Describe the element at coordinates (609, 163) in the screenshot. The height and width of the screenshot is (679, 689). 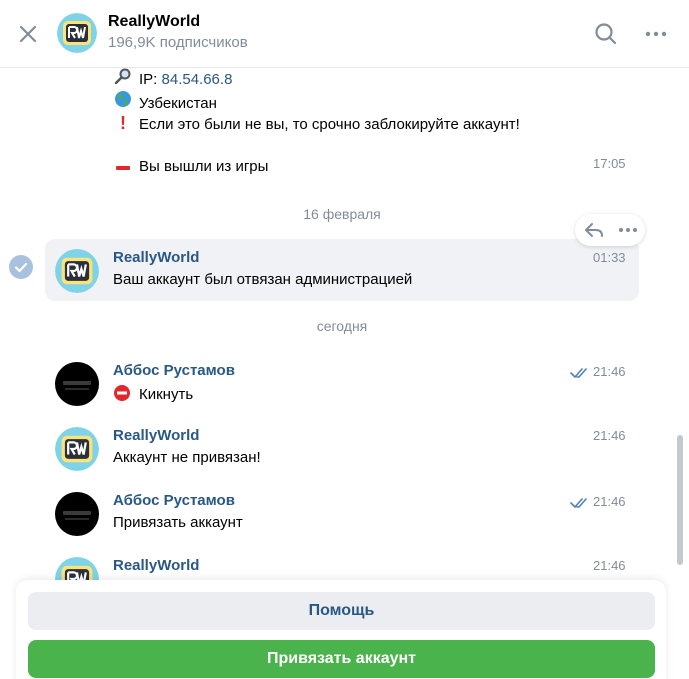
I see `message-time: 17:05` at that location.